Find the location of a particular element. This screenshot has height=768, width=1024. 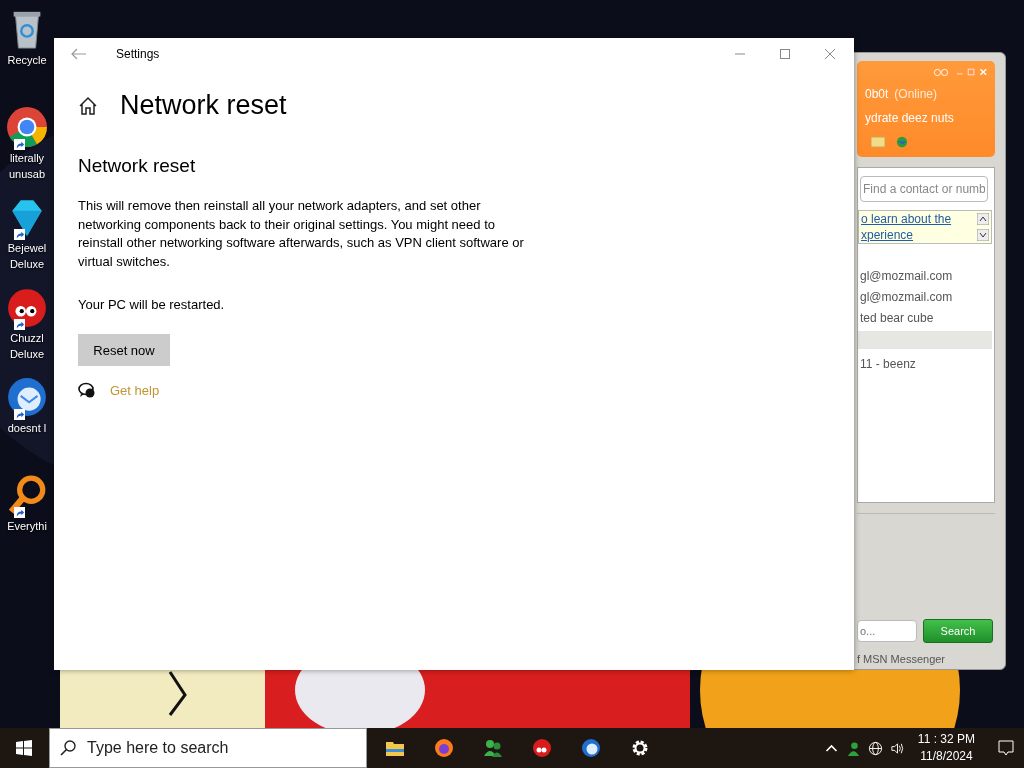

buddies-icon is located at coordinates (493, 748).